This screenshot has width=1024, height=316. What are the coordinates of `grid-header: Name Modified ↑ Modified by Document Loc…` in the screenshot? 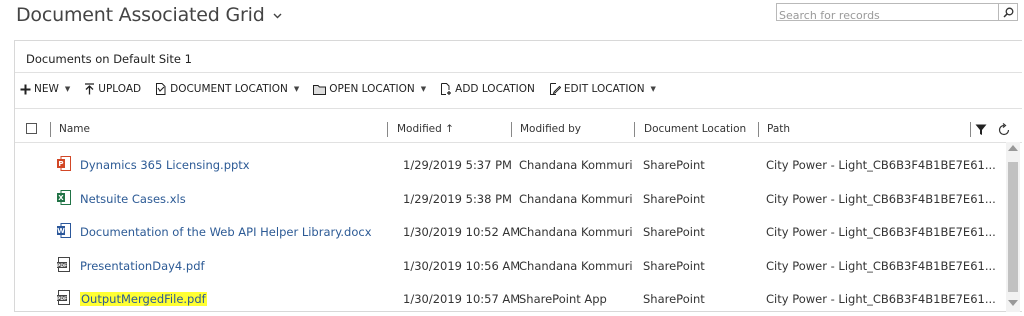 It's located at (518, 130).